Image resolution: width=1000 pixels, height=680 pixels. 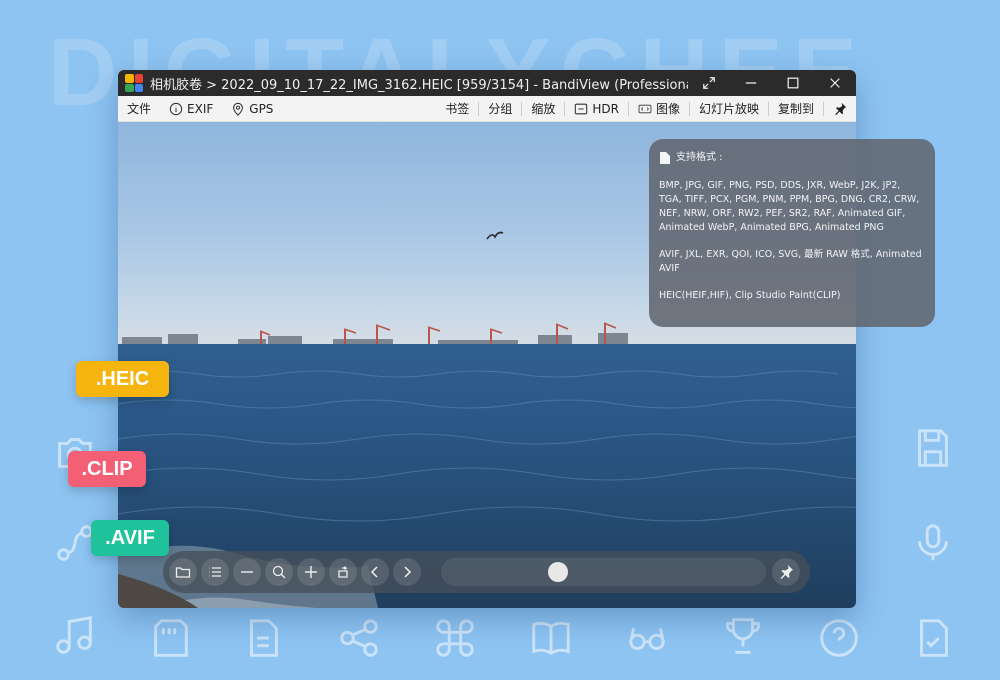 I want to click on maximize-icon, so click(x=793, y=83).